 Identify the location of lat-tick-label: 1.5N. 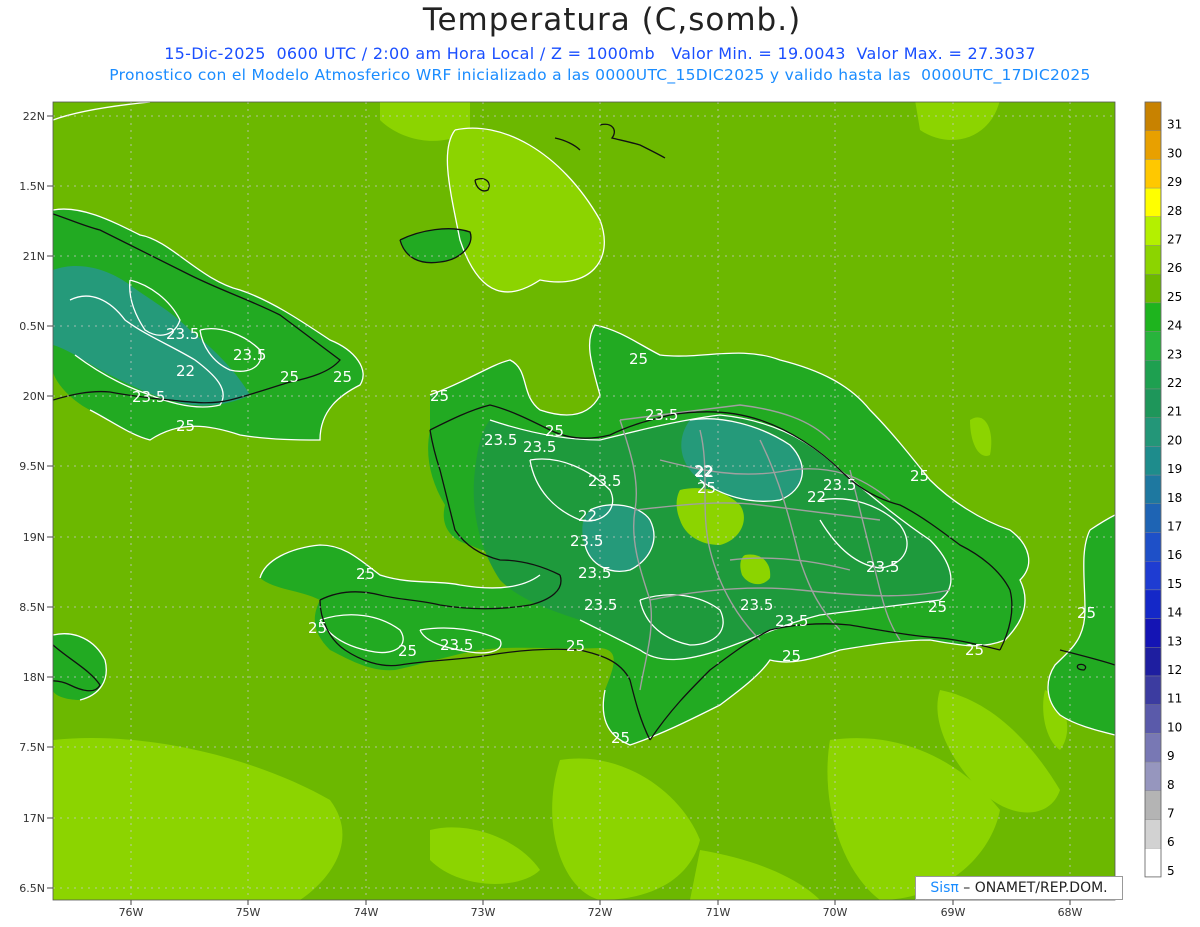
(32, 186).